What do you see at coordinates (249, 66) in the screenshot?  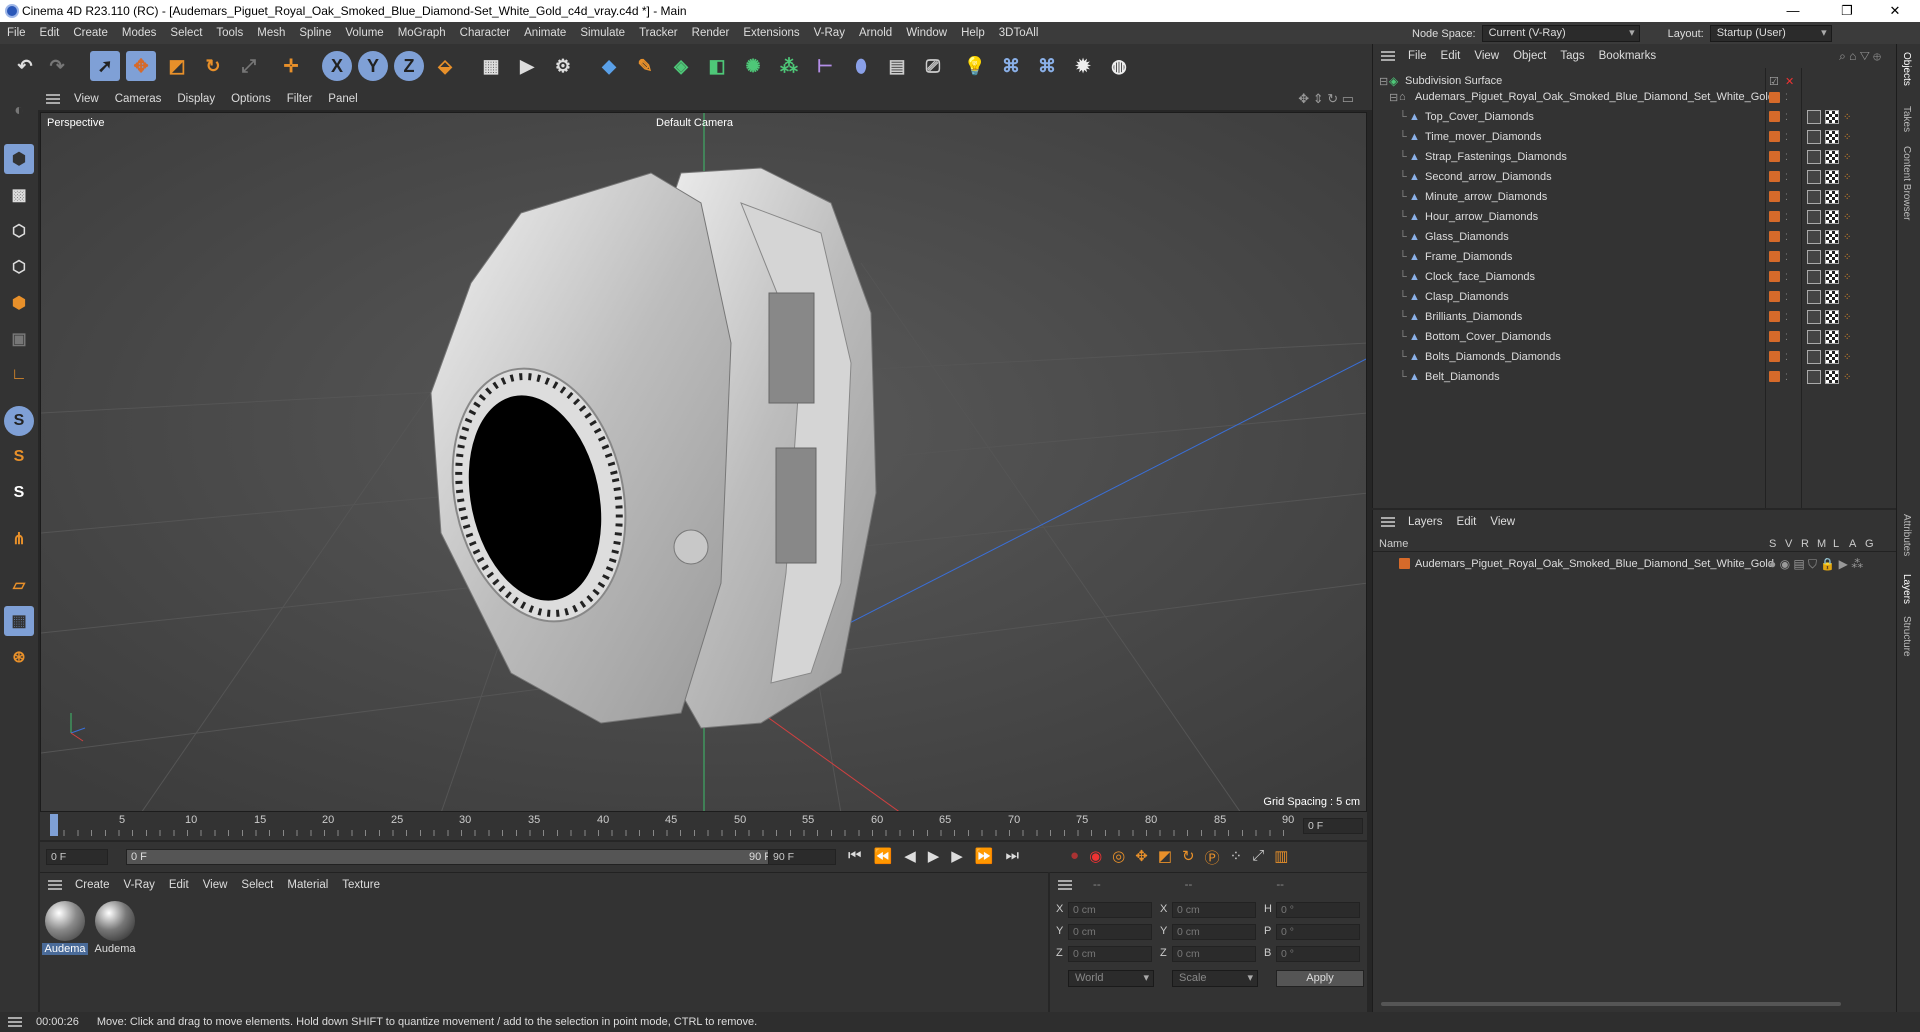 I see `recent-tool-icon: ⤢` at bounding box center [249, 66].